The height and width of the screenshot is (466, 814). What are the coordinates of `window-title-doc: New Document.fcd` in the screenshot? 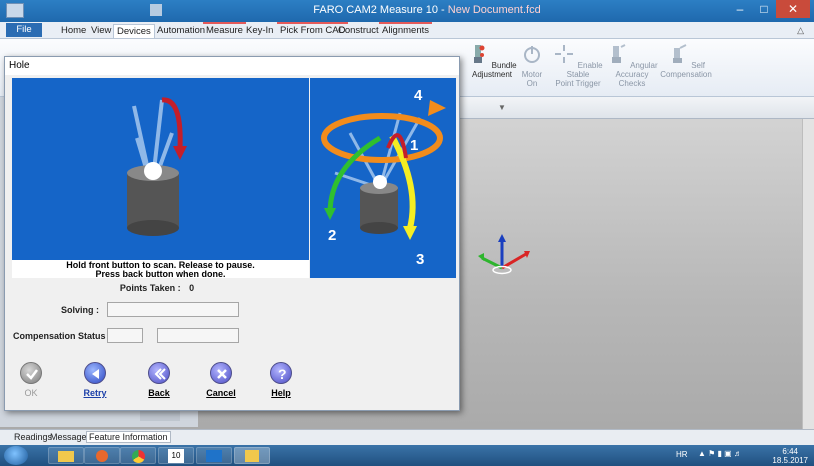 It's located at (494, 10).